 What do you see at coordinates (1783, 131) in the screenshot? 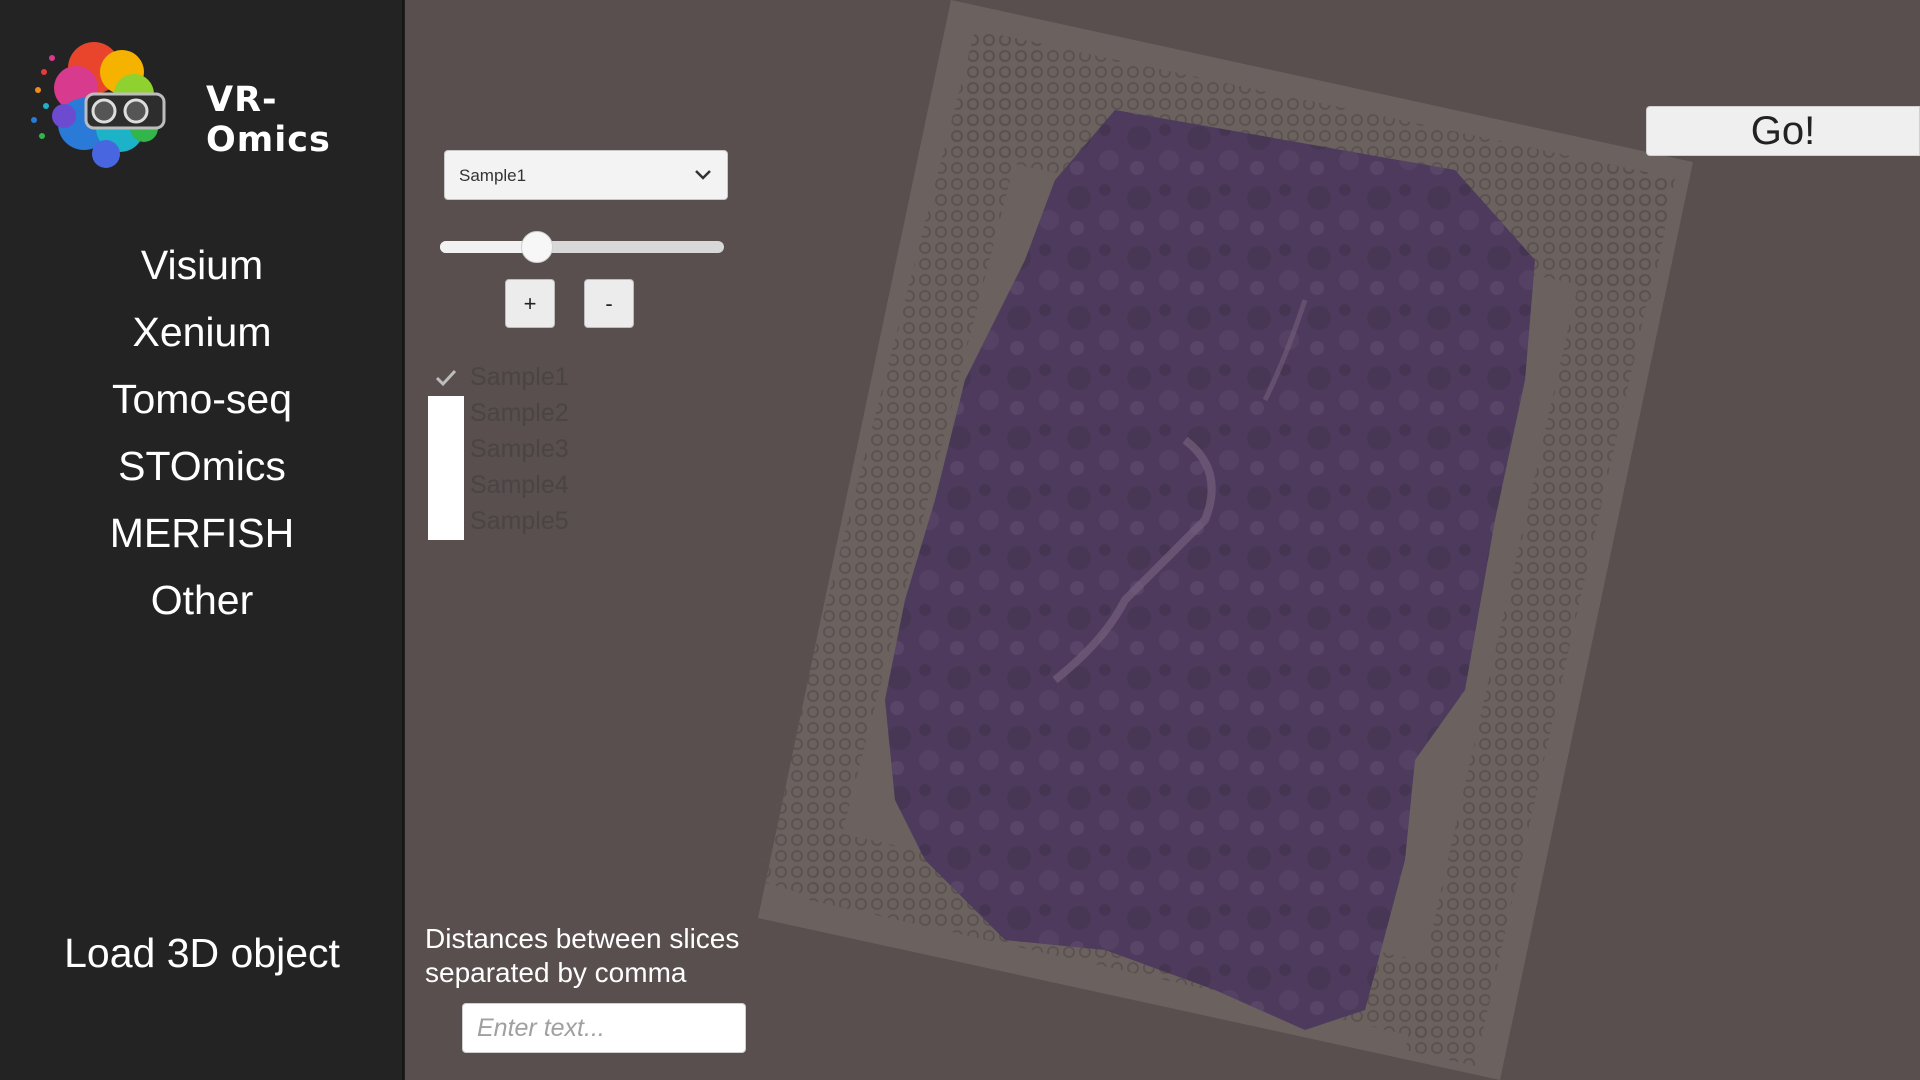
I see `go-button: Go!` at bounding box center [1783, 131].